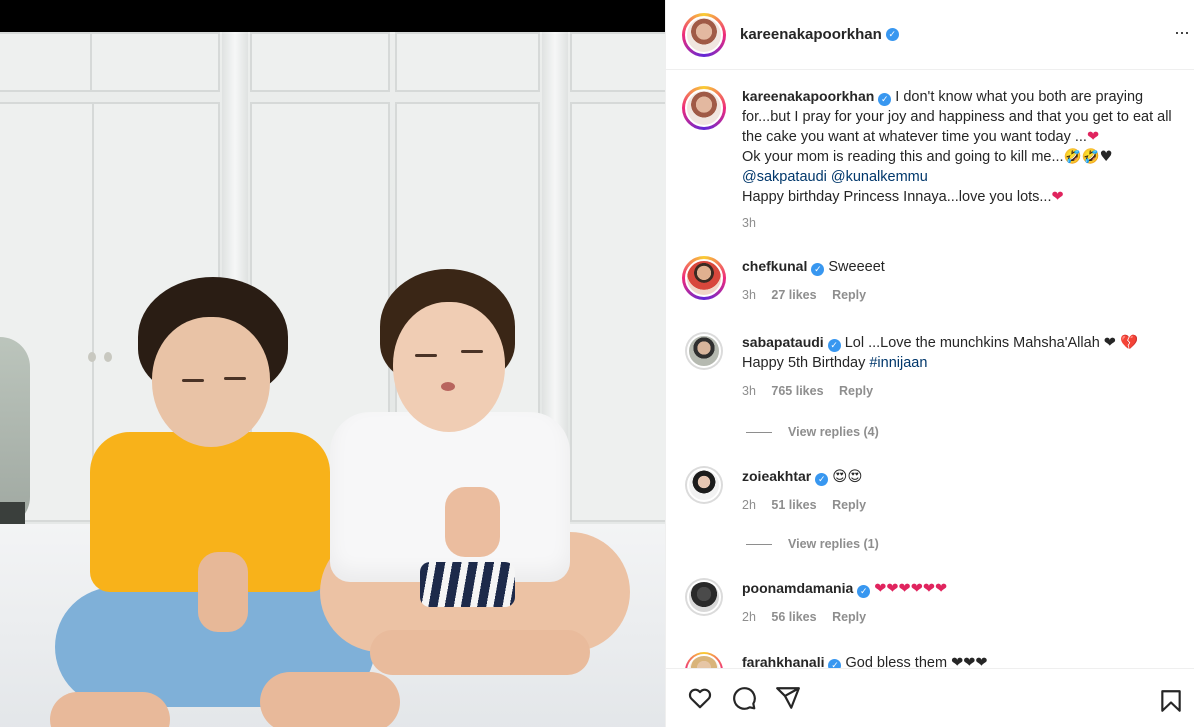 This screenshot has width=1194, height=727. What do you see at coordinates (788, 698) in the screenshot?
I see `share-icon` at bounding box center [788, 698].